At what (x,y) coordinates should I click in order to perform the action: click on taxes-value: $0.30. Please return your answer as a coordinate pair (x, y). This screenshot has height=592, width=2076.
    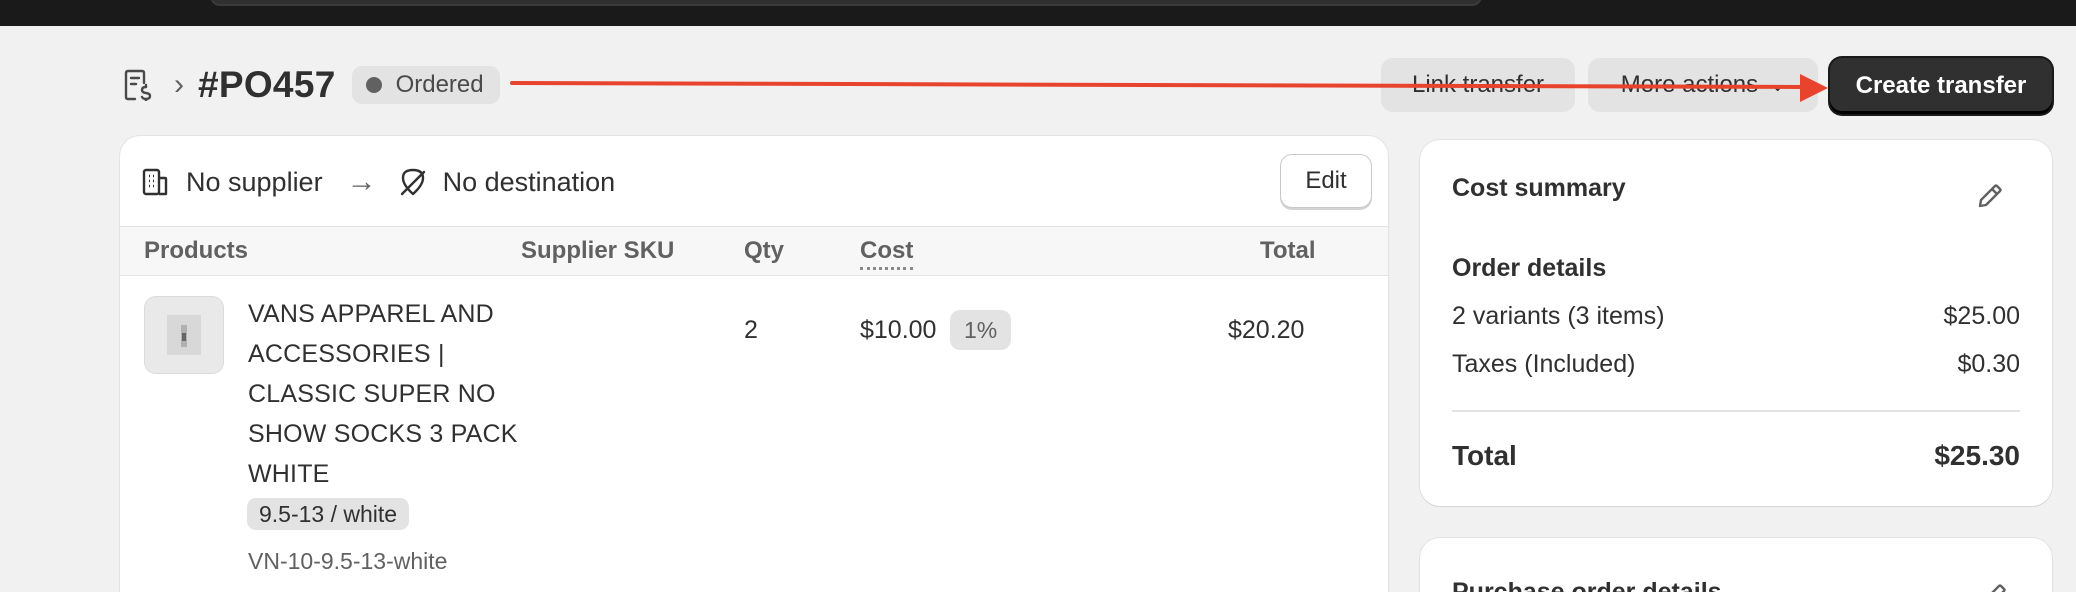
    Looking at the image, I should click on (1988, 364).